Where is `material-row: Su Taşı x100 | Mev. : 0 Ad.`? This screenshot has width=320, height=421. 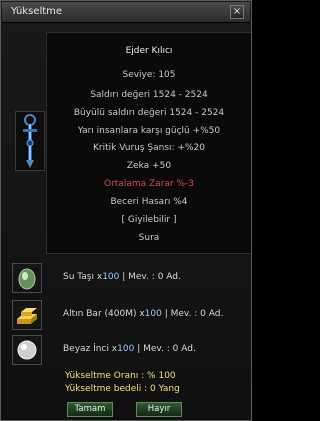 material-row: Su Taşı x100 | Mev. : 0 Ad. is located at coordinates (129, 278).